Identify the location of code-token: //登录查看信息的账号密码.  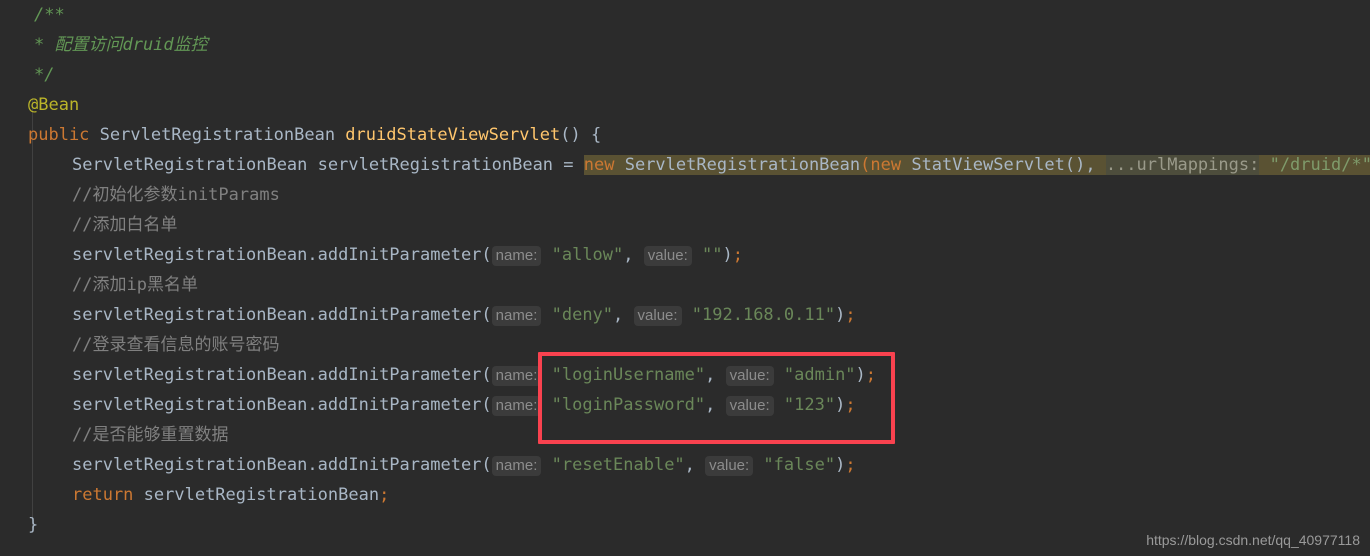
(176, 345).